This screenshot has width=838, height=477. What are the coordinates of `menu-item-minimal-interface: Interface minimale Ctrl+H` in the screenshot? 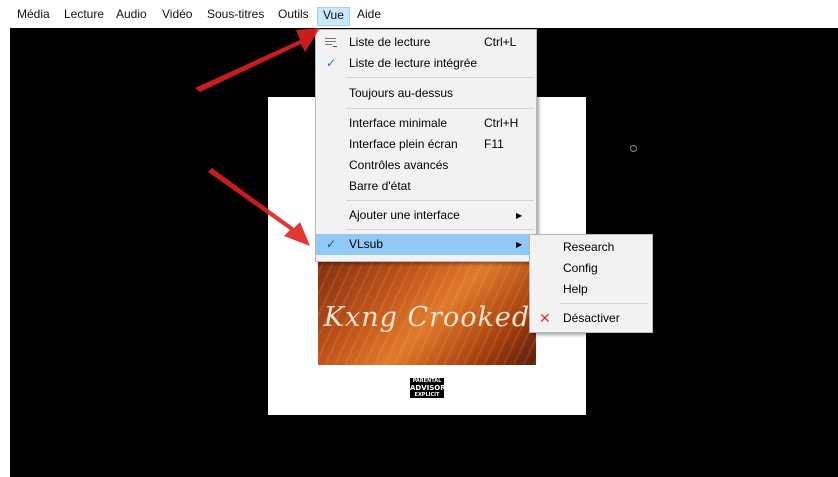 It's located at (426, 123).